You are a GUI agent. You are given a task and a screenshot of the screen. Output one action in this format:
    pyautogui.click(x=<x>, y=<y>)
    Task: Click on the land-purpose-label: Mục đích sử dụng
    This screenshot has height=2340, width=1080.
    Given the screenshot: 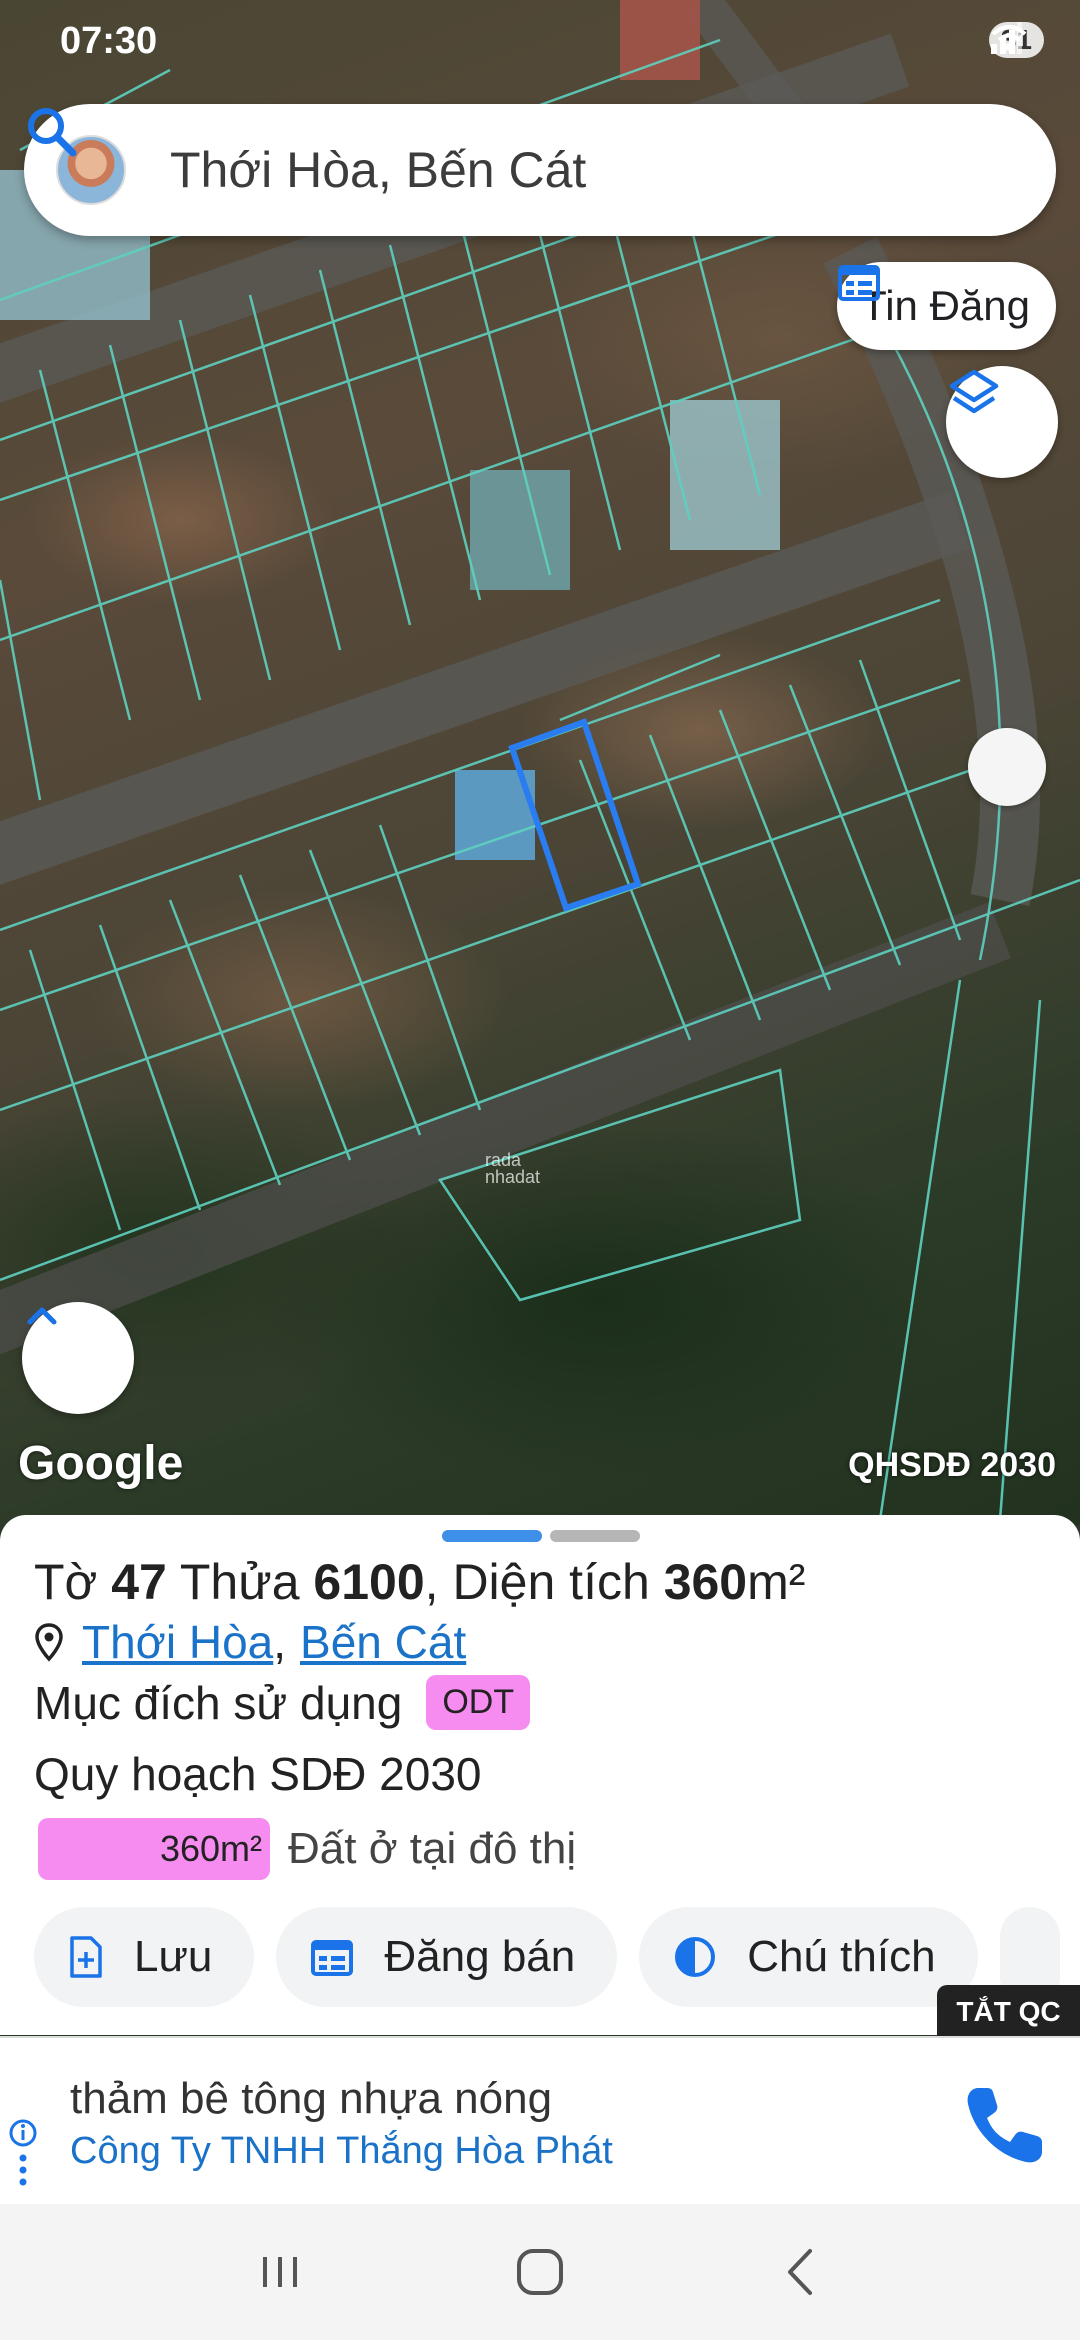 What is the action you would take?
    pyautogui.click(x=218, y=1702)
    